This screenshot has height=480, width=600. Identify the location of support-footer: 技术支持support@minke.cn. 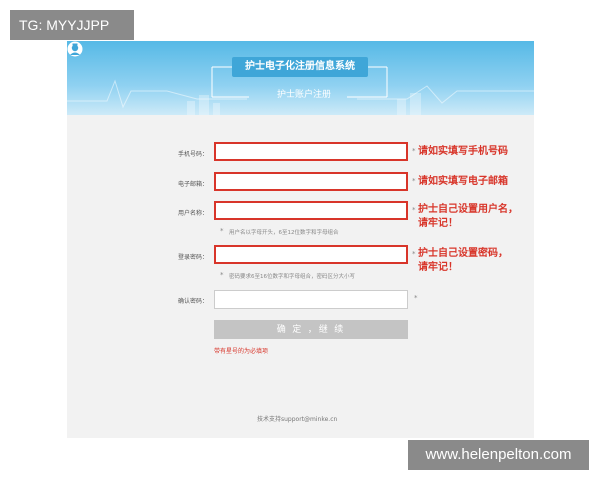
(297, 419).